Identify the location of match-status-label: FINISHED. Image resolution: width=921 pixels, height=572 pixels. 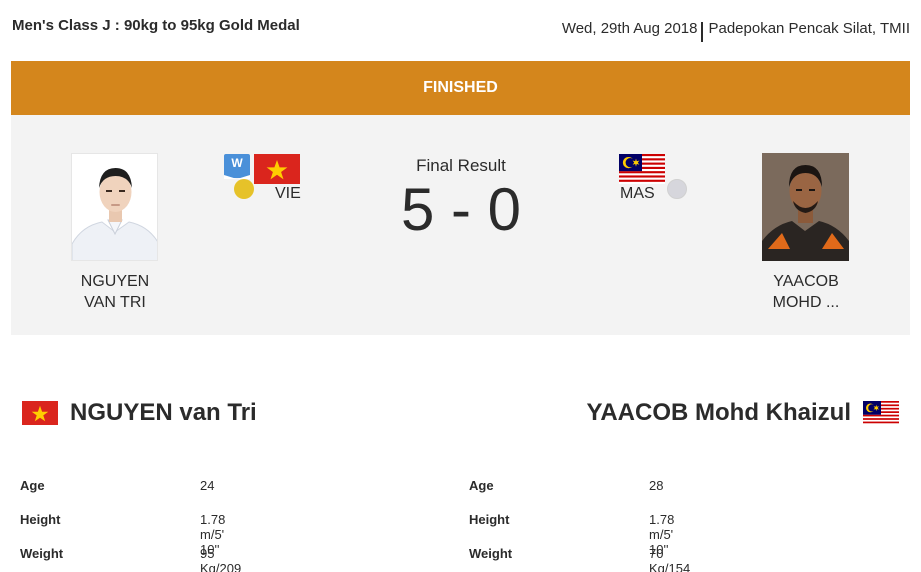
(460, 87).